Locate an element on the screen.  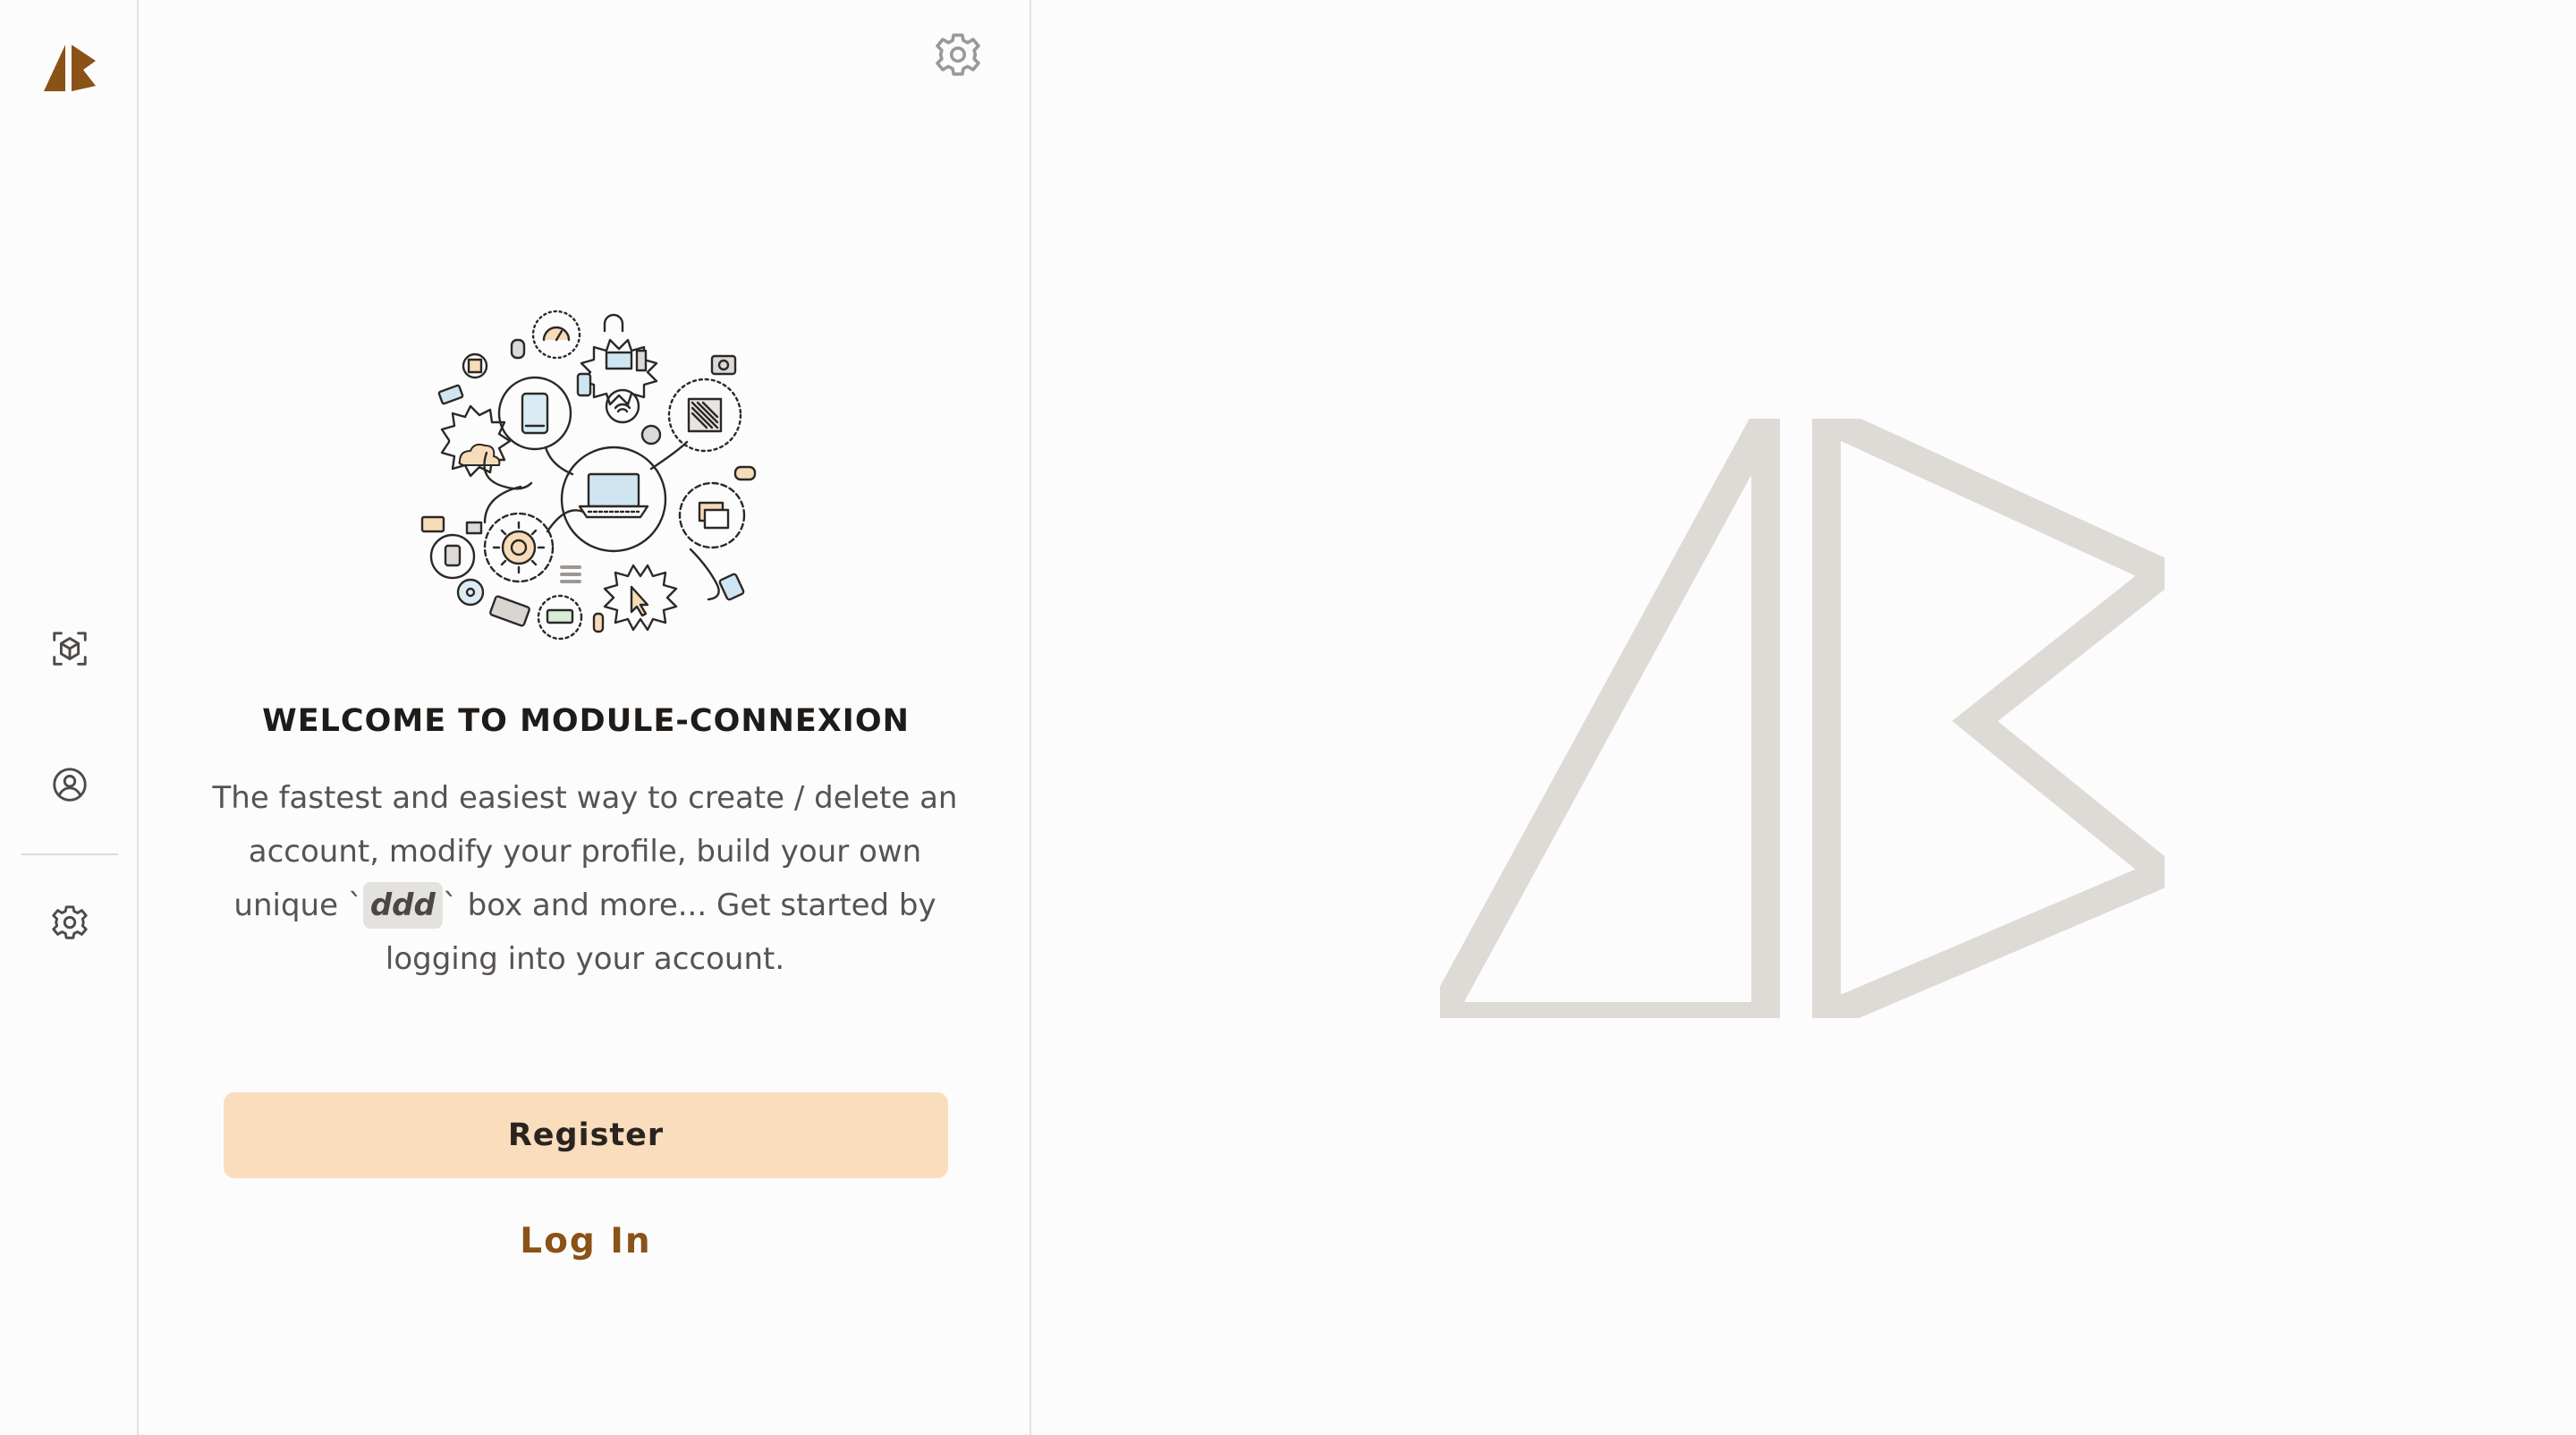
icon-sidebar is located at coordinates (69, 717).